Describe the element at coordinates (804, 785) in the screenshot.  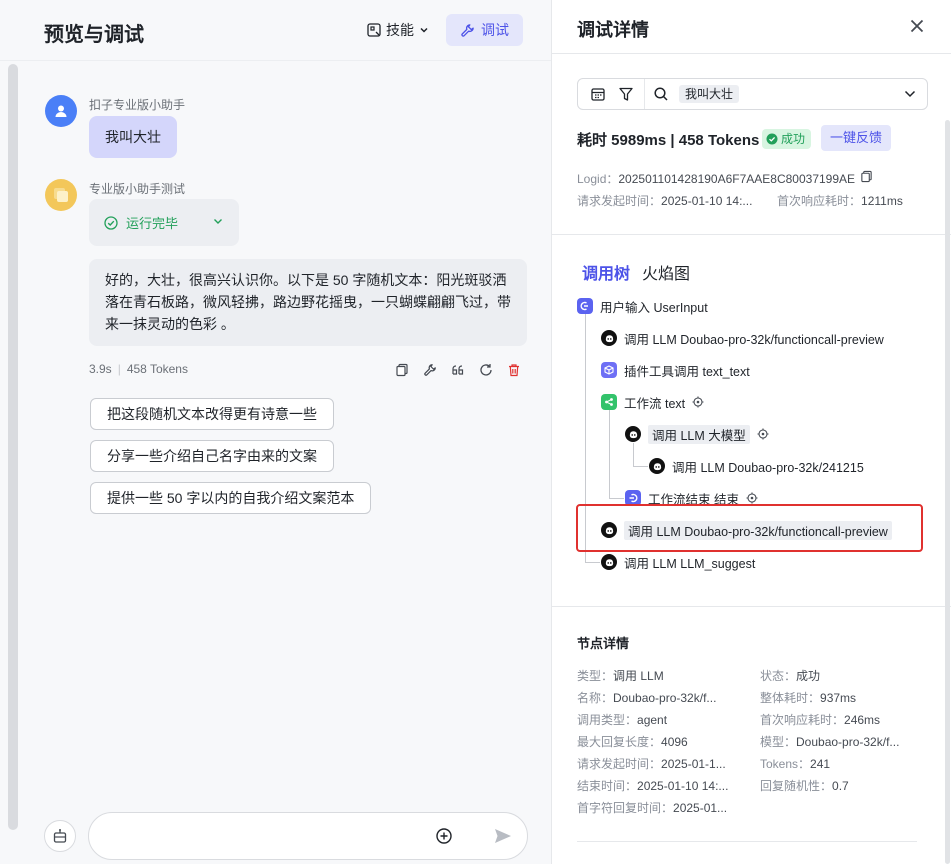
I see `kv-randomness: 回复随机性：0.7` at that location.